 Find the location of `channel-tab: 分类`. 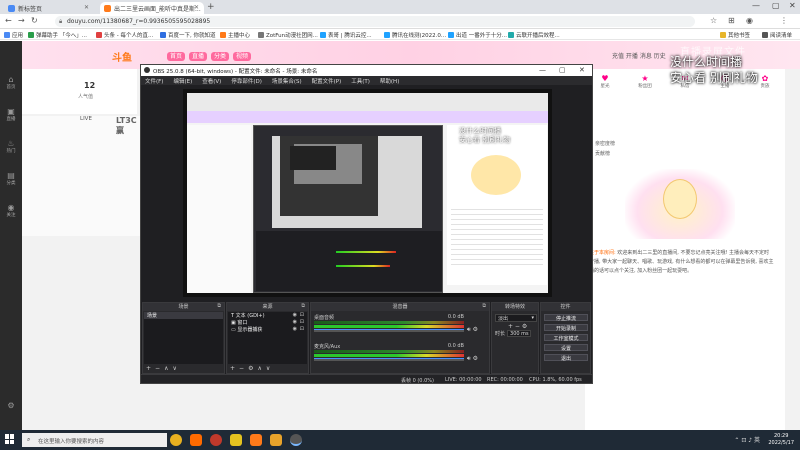

channel-tab: 分类 is located at coordinates (220, 56).